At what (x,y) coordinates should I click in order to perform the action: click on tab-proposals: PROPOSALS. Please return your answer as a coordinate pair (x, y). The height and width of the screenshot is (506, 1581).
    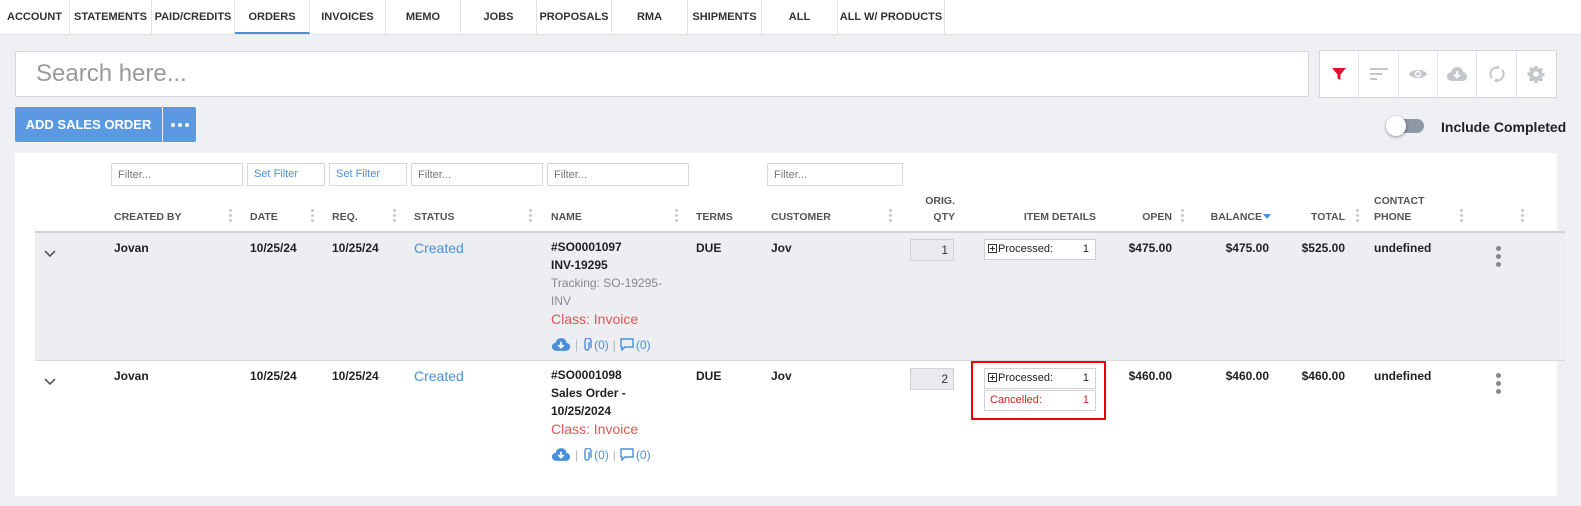
    Looking at the image, I should click on (574, 17).